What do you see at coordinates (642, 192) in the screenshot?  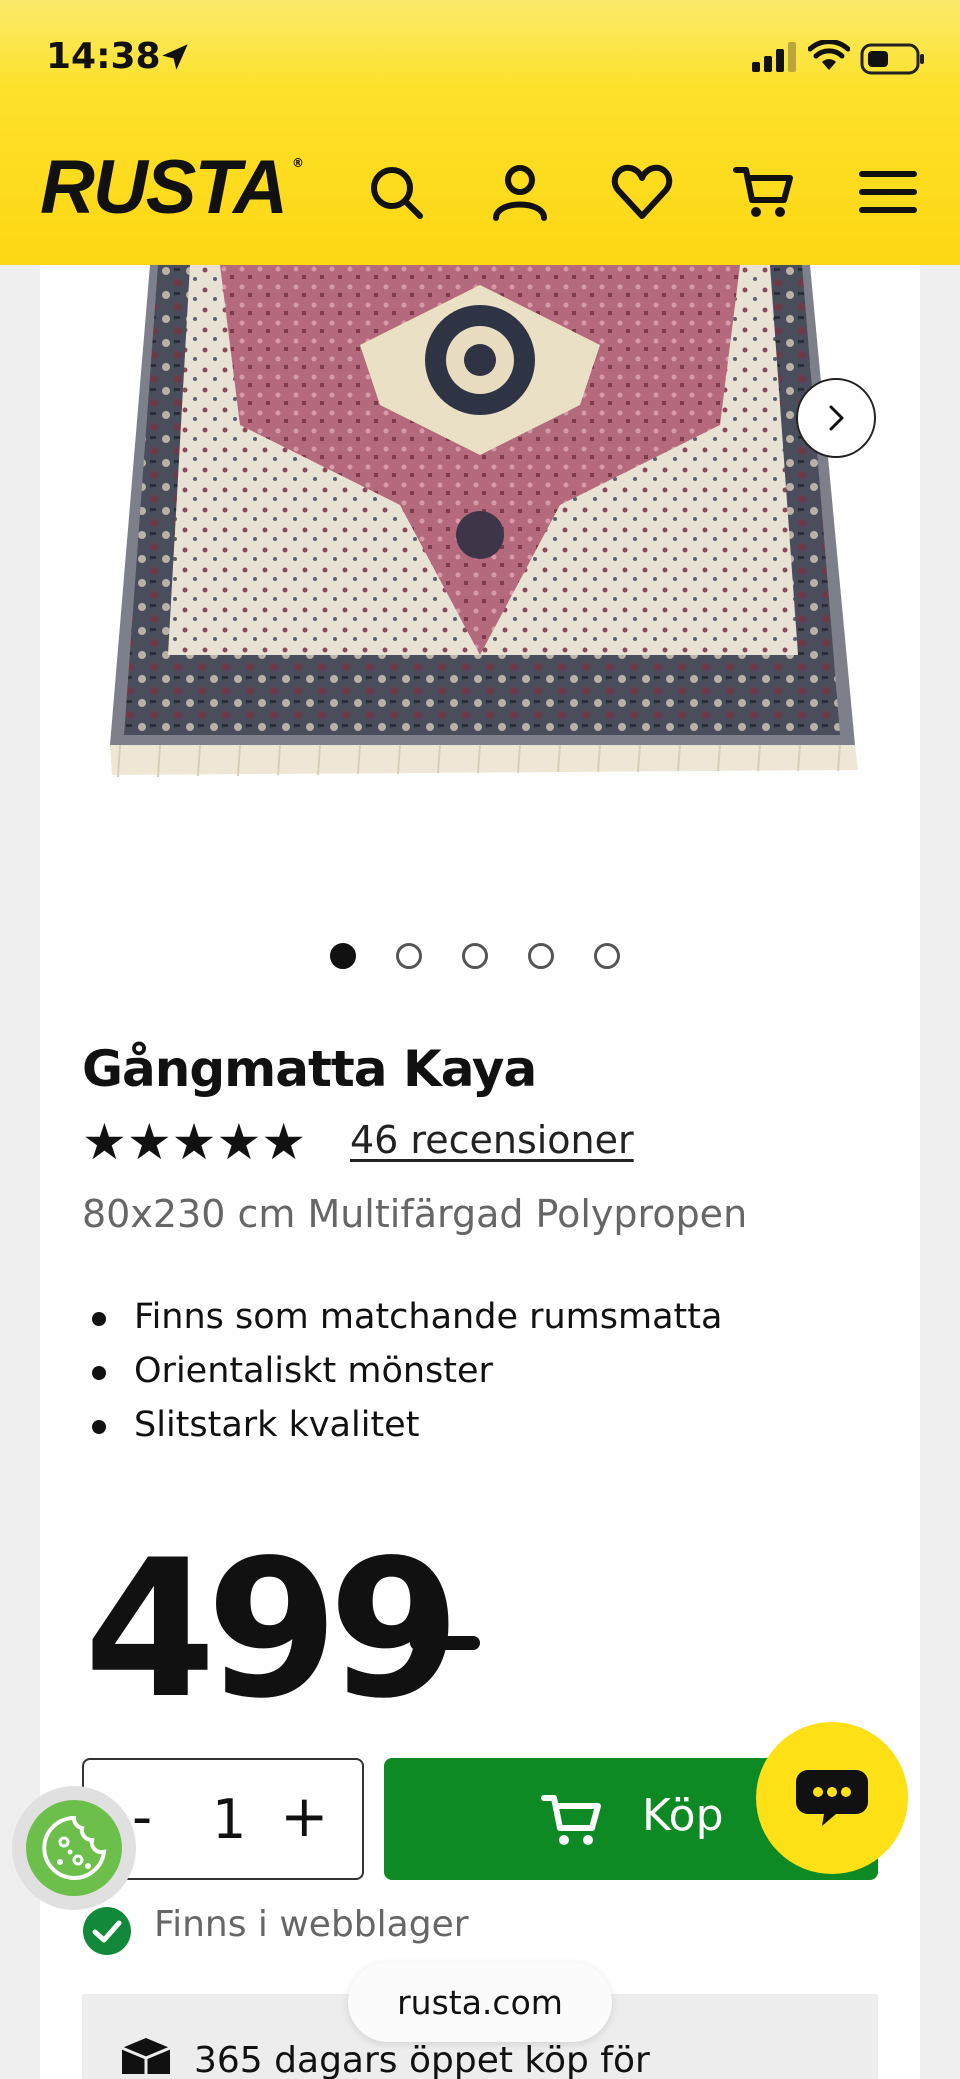 I see `heart-icon` at bounding box center [642, 192].